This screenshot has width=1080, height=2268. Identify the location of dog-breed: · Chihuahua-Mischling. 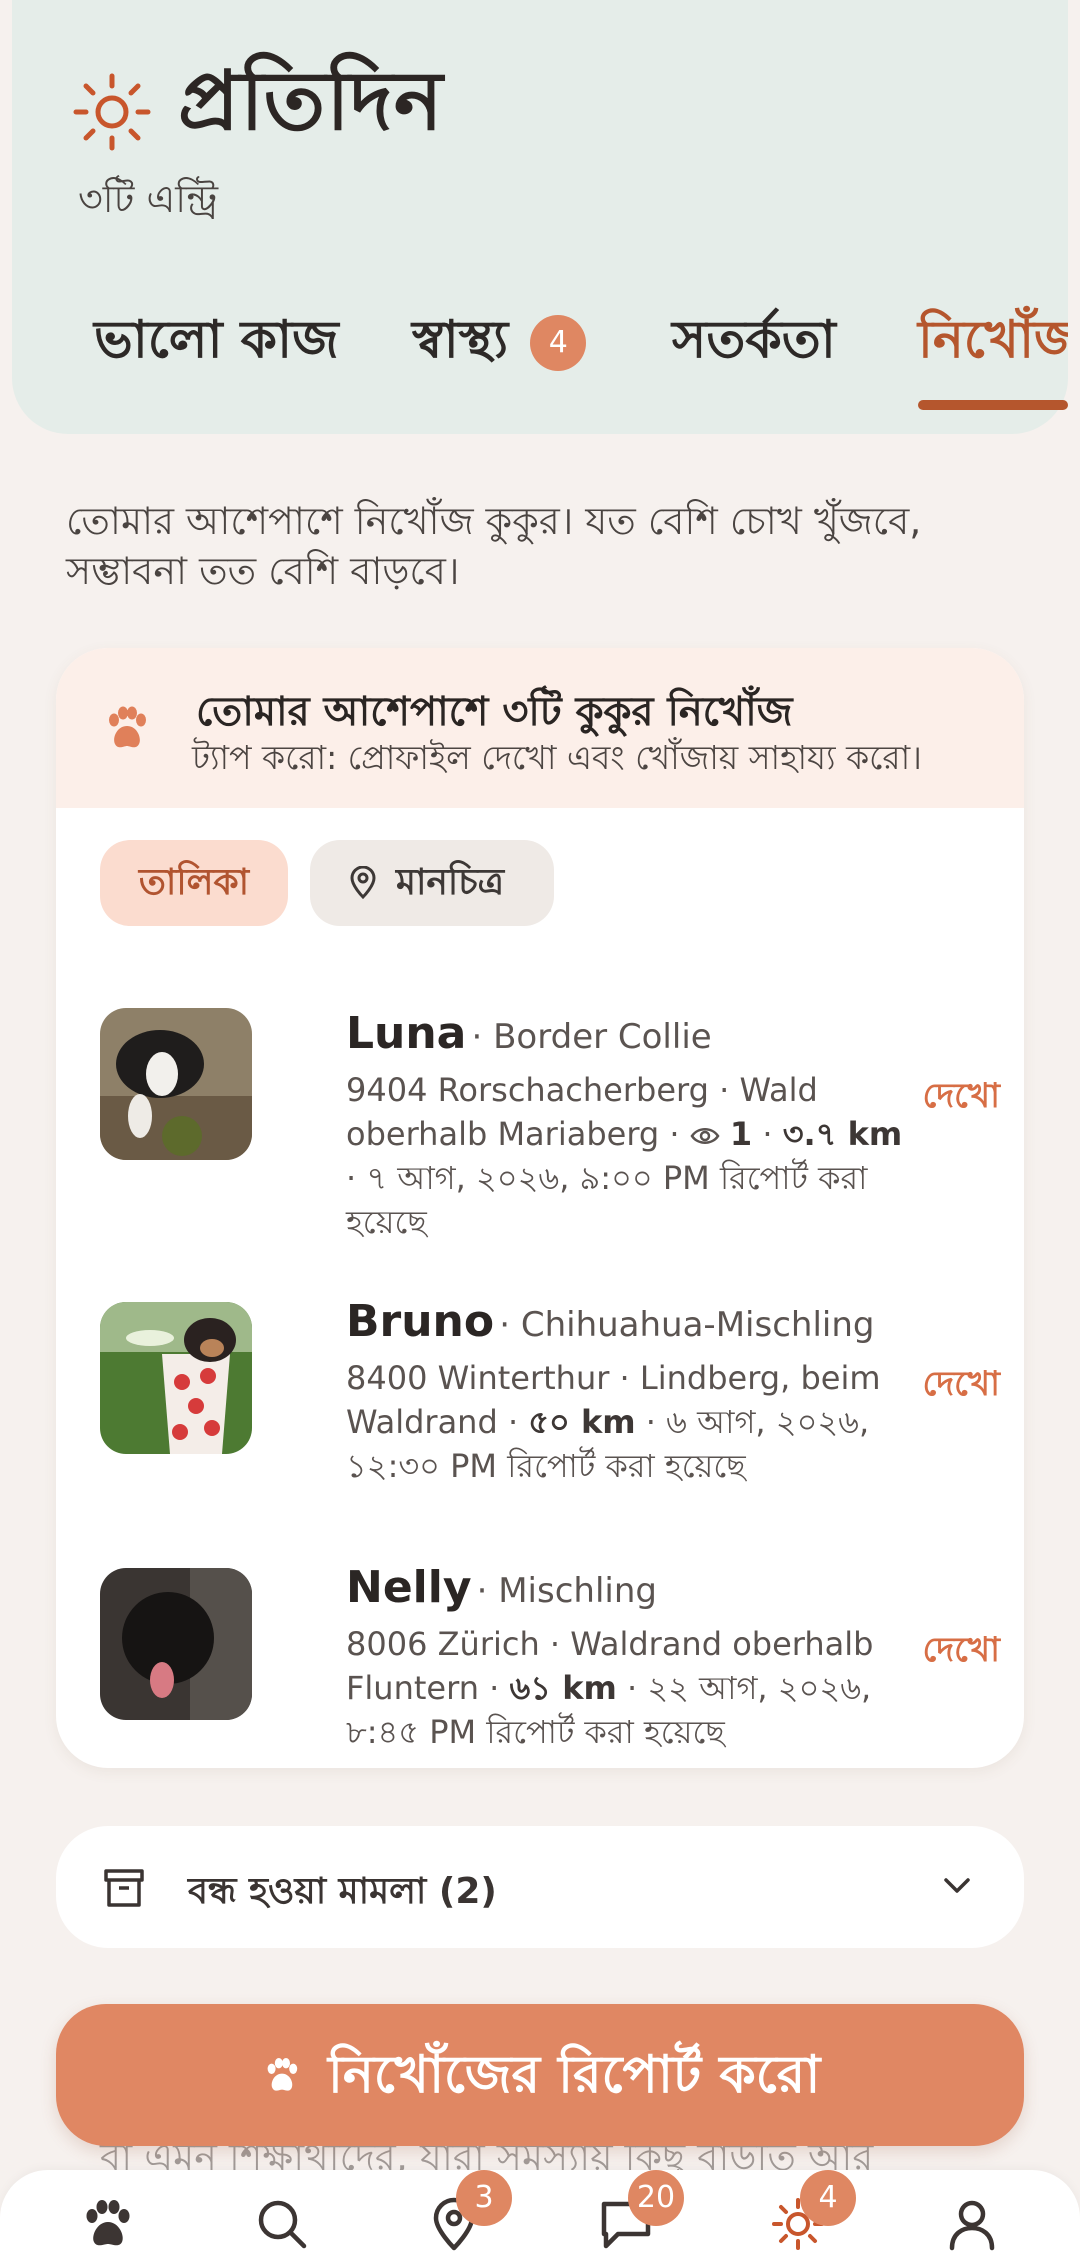
(687, 1325).